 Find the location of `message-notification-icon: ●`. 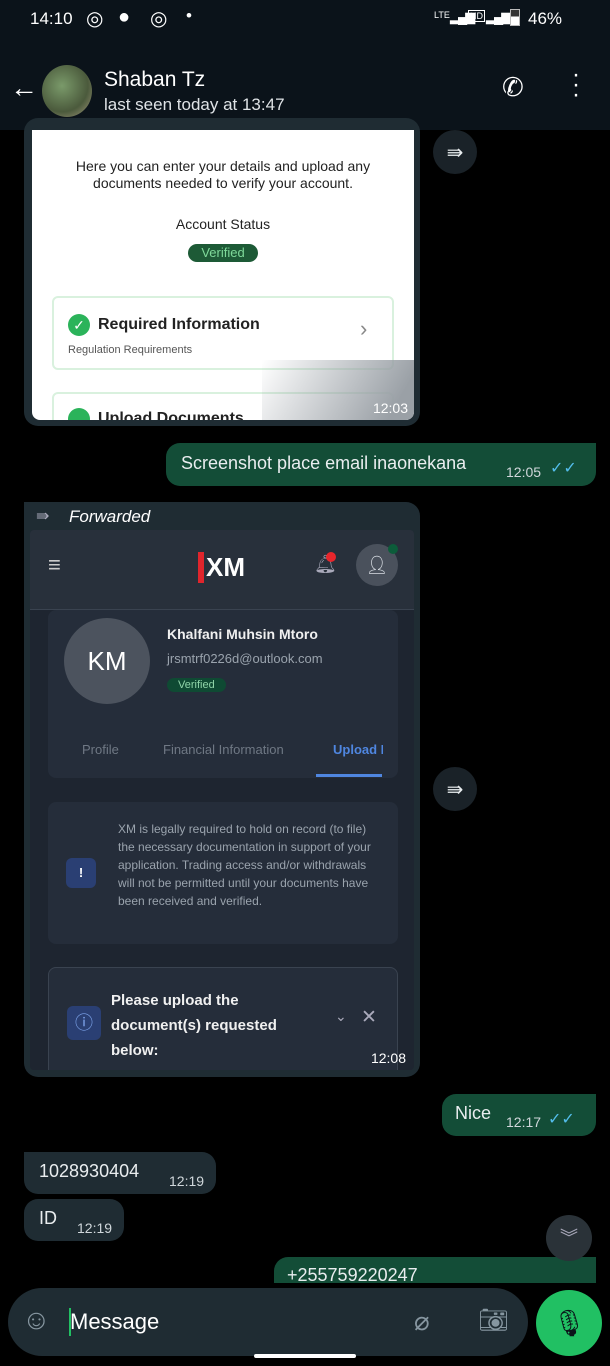

message-notification-icon: ● is located at coordinates (124, 17).